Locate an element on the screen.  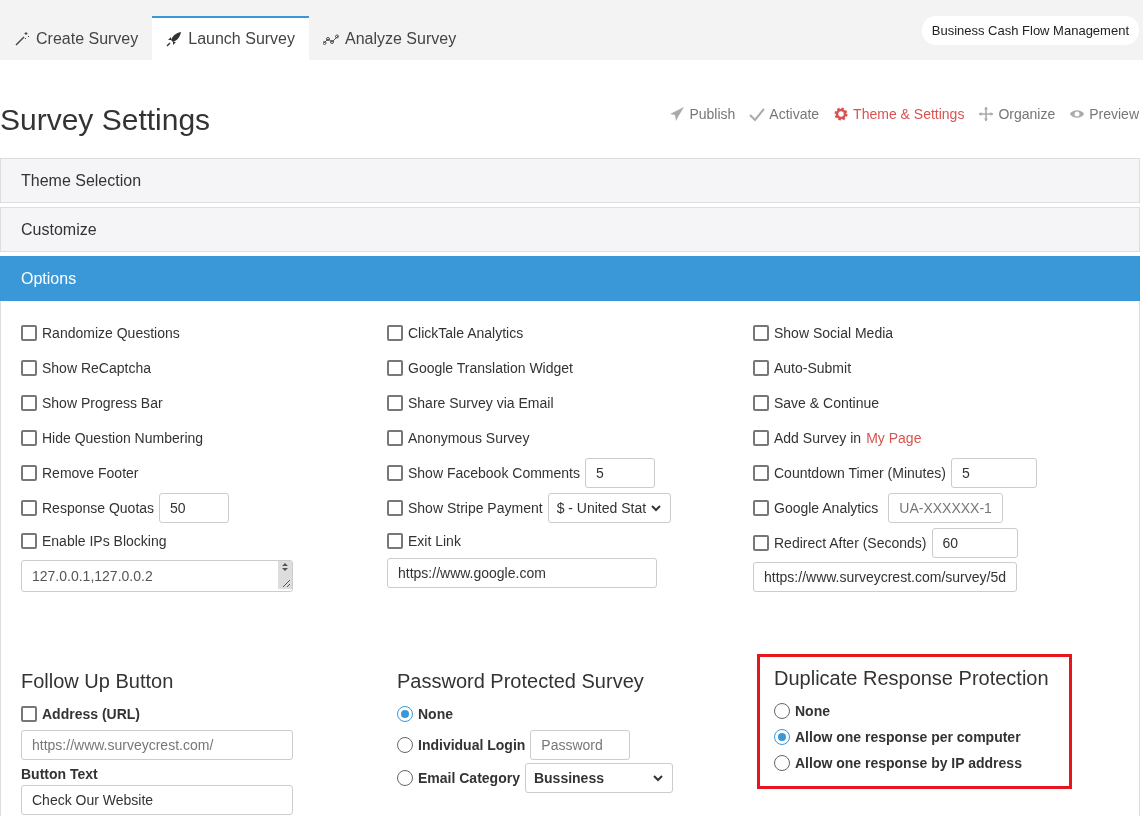
resize-handle-icon is located at coordinates (285, 575).